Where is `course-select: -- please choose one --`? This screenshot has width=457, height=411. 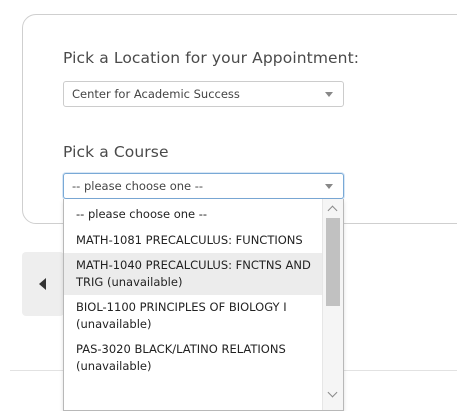
course-select: -- please choose one -- is located at coordinates (203, 186).